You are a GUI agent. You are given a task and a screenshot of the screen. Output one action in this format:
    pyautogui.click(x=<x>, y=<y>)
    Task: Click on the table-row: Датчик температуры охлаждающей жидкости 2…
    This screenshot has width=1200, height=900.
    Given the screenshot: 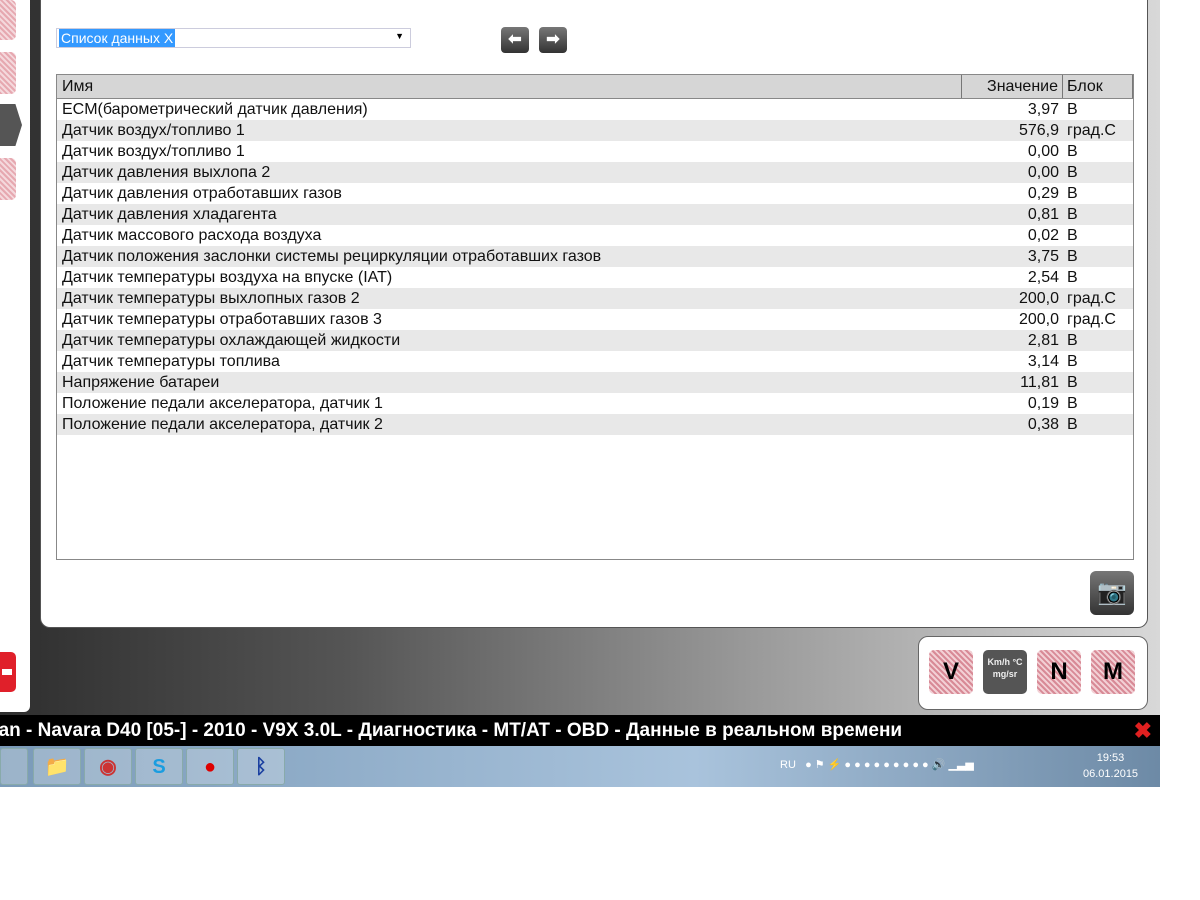 What is the action you would take?
    pyautogui.click(x=595, y=340)
    